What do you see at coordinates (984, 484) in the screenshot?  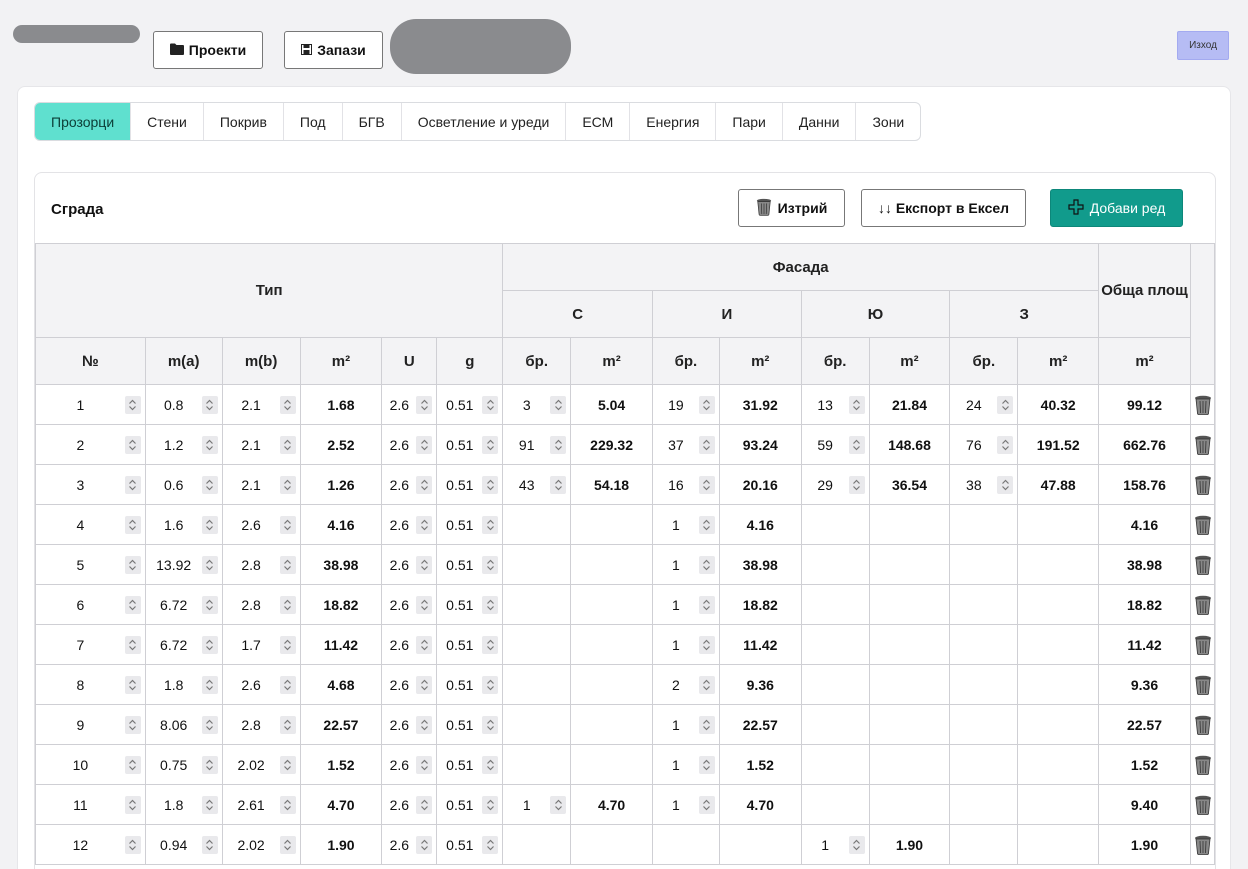 I see `west-count-input: 38` at bounding box center [984, 484].